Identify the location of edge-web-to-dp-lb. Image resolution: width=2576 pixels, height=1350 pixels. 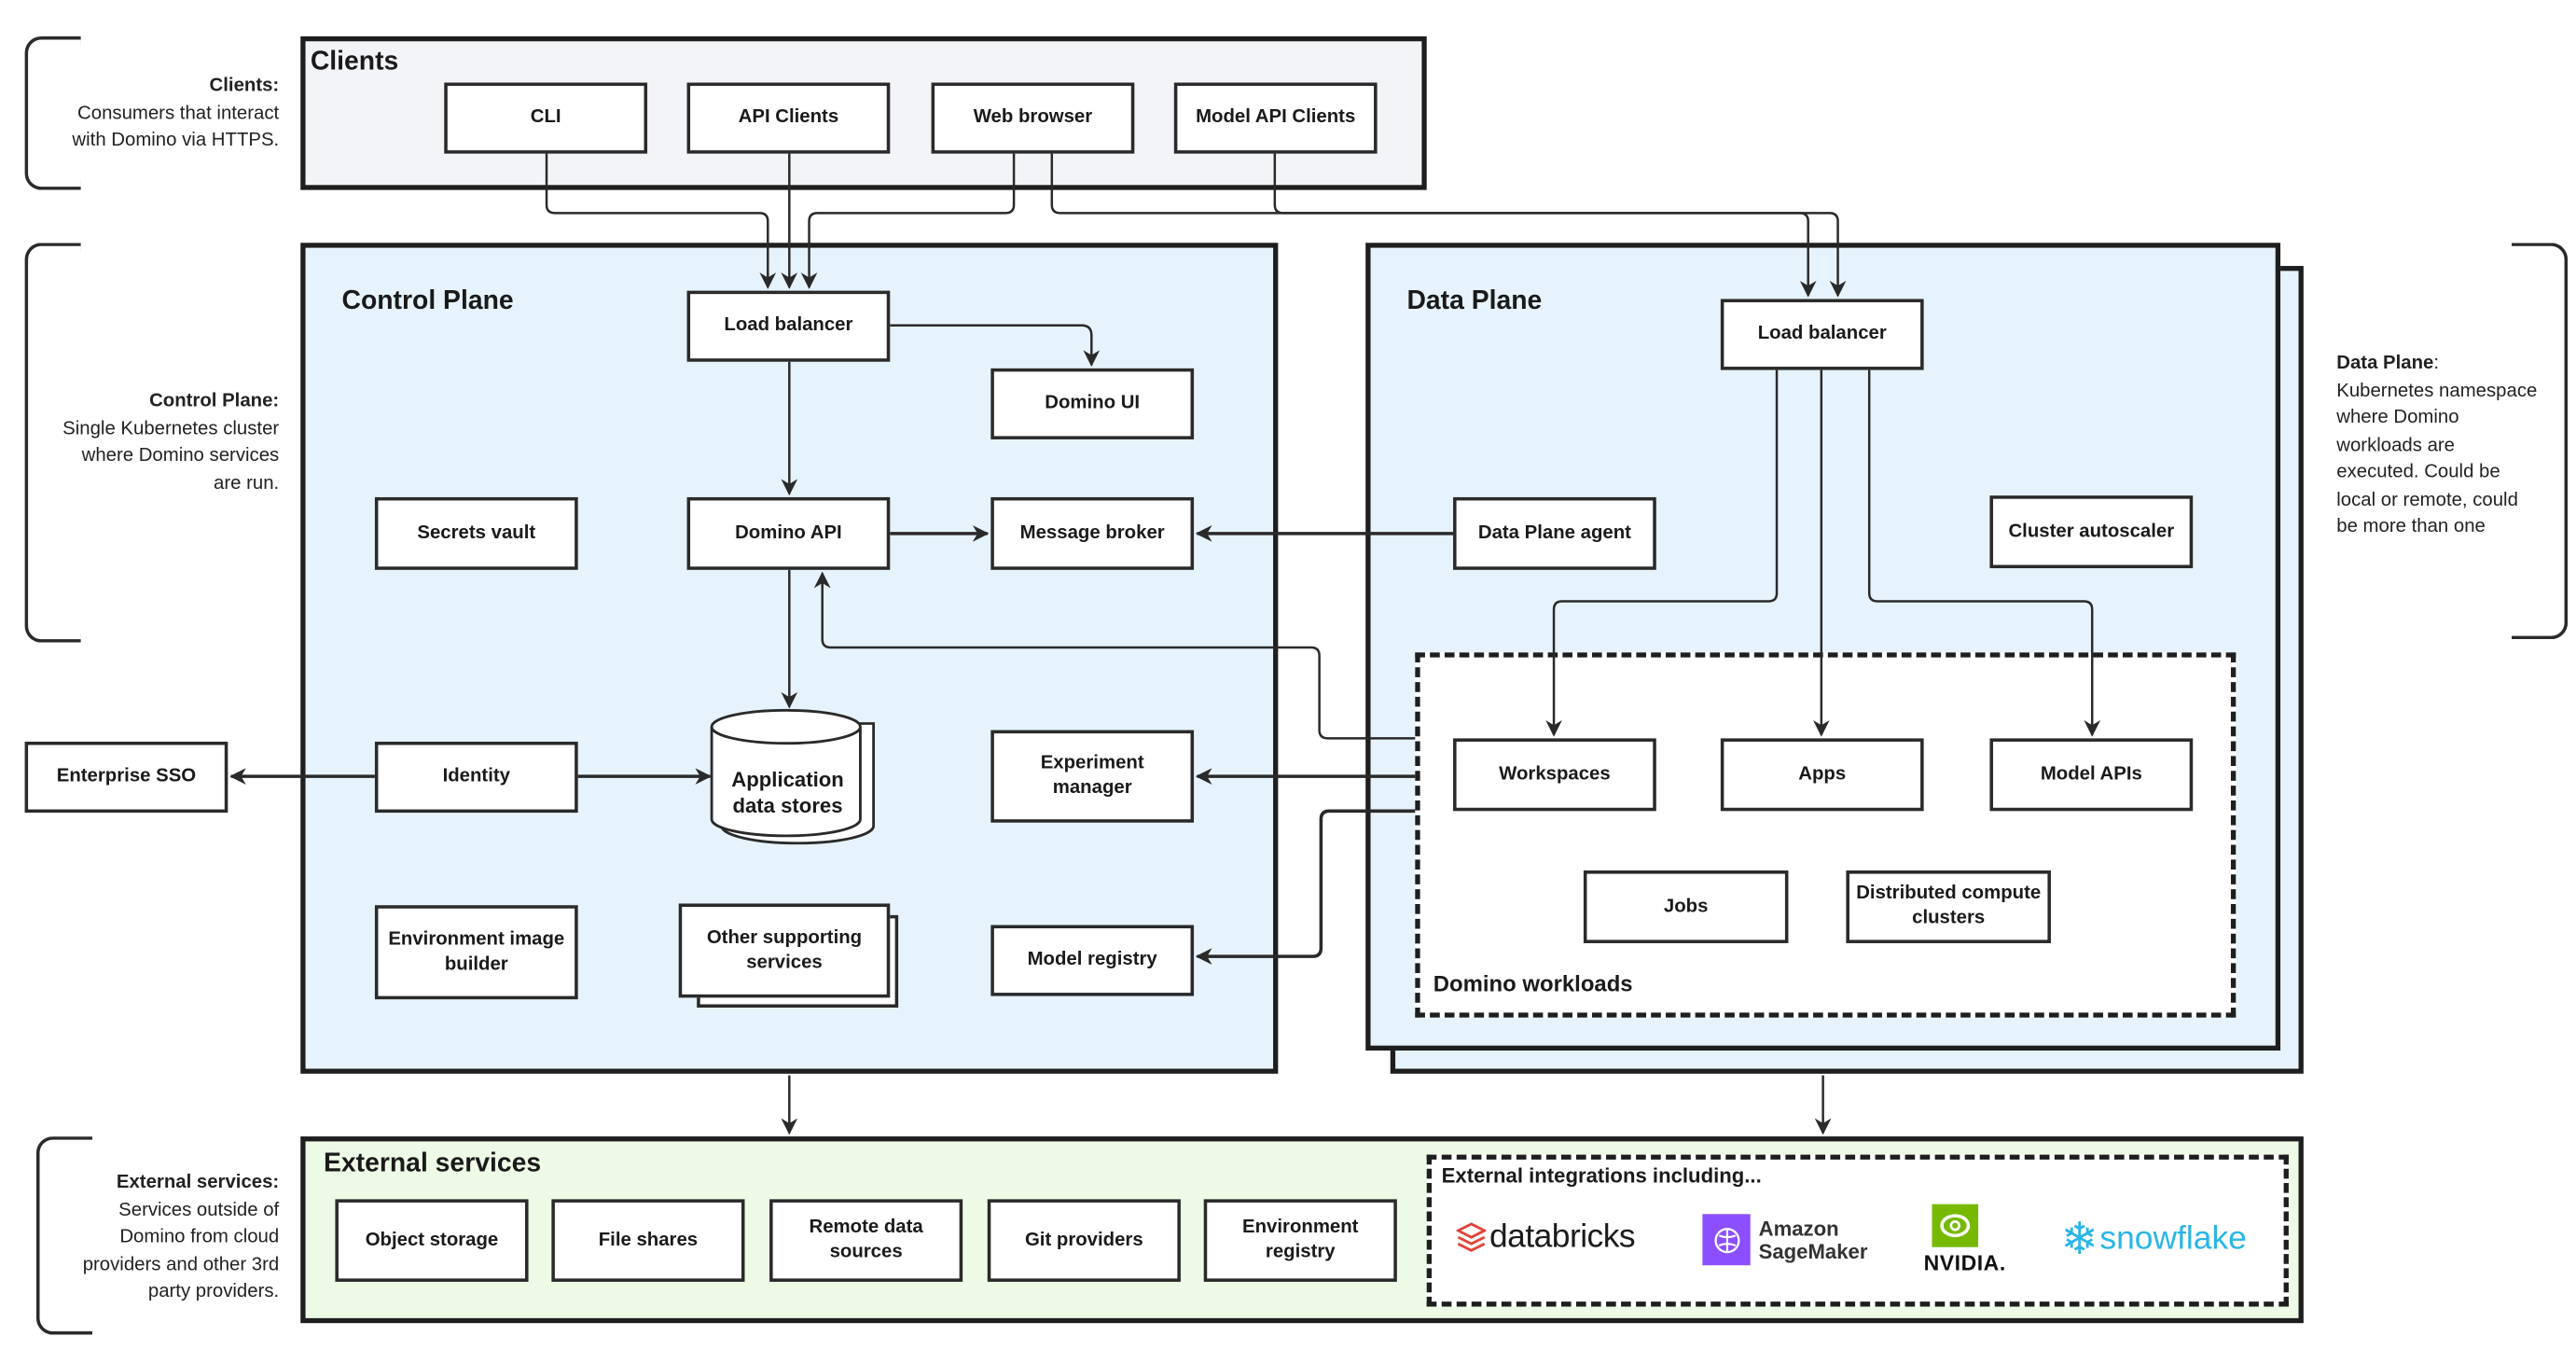
(1433, 225).